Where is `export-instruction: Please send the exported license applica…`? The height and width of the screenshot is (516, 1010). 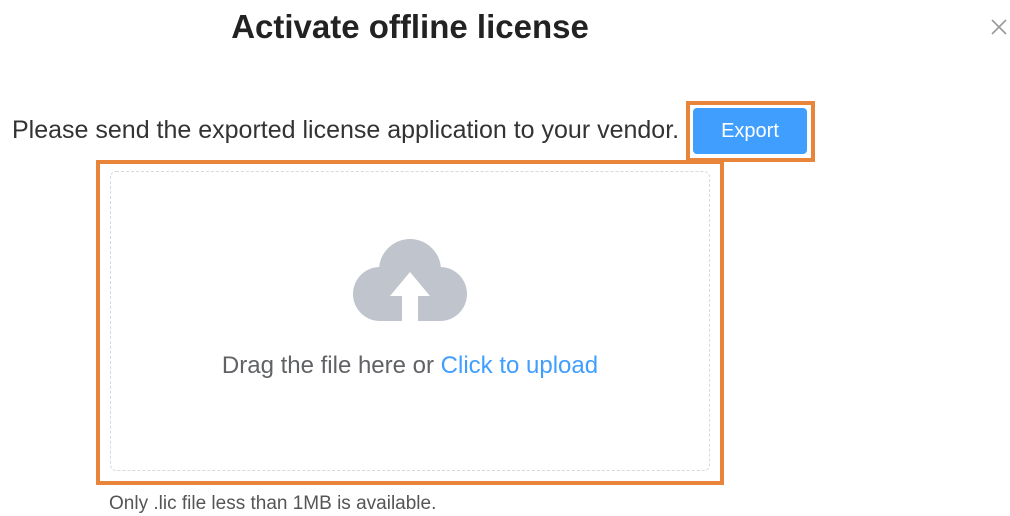
export-instruction: Please send the exported license applica… is located at coordinates (346, 130).